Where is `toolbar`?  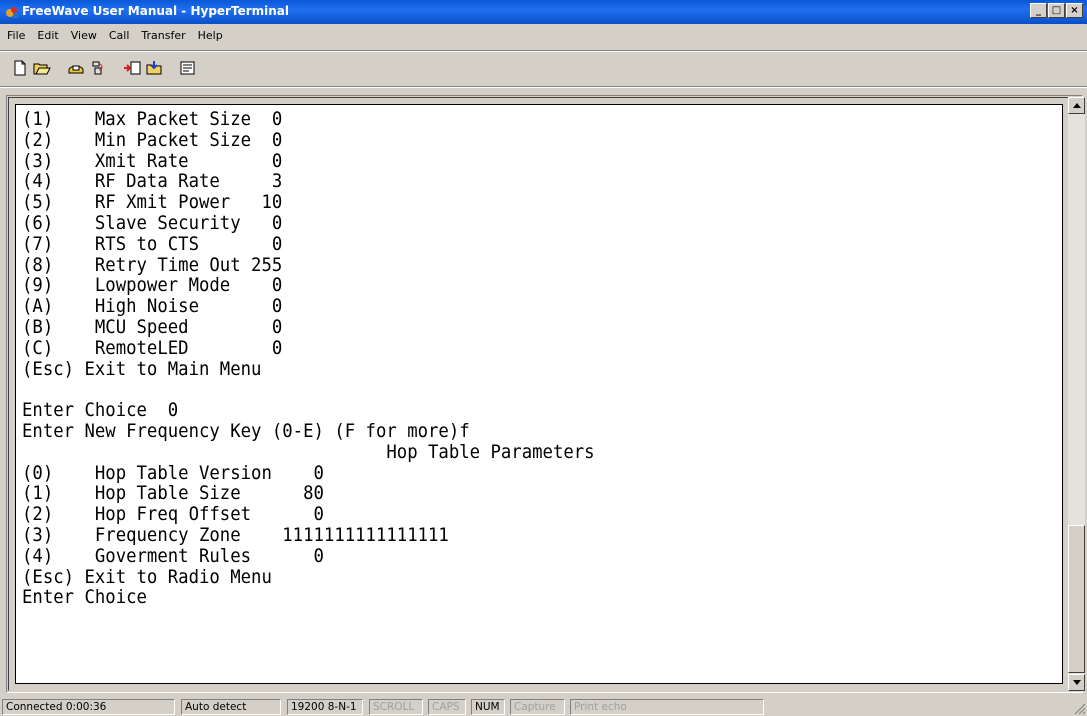
toolbar is located at coordinates (105, 68).